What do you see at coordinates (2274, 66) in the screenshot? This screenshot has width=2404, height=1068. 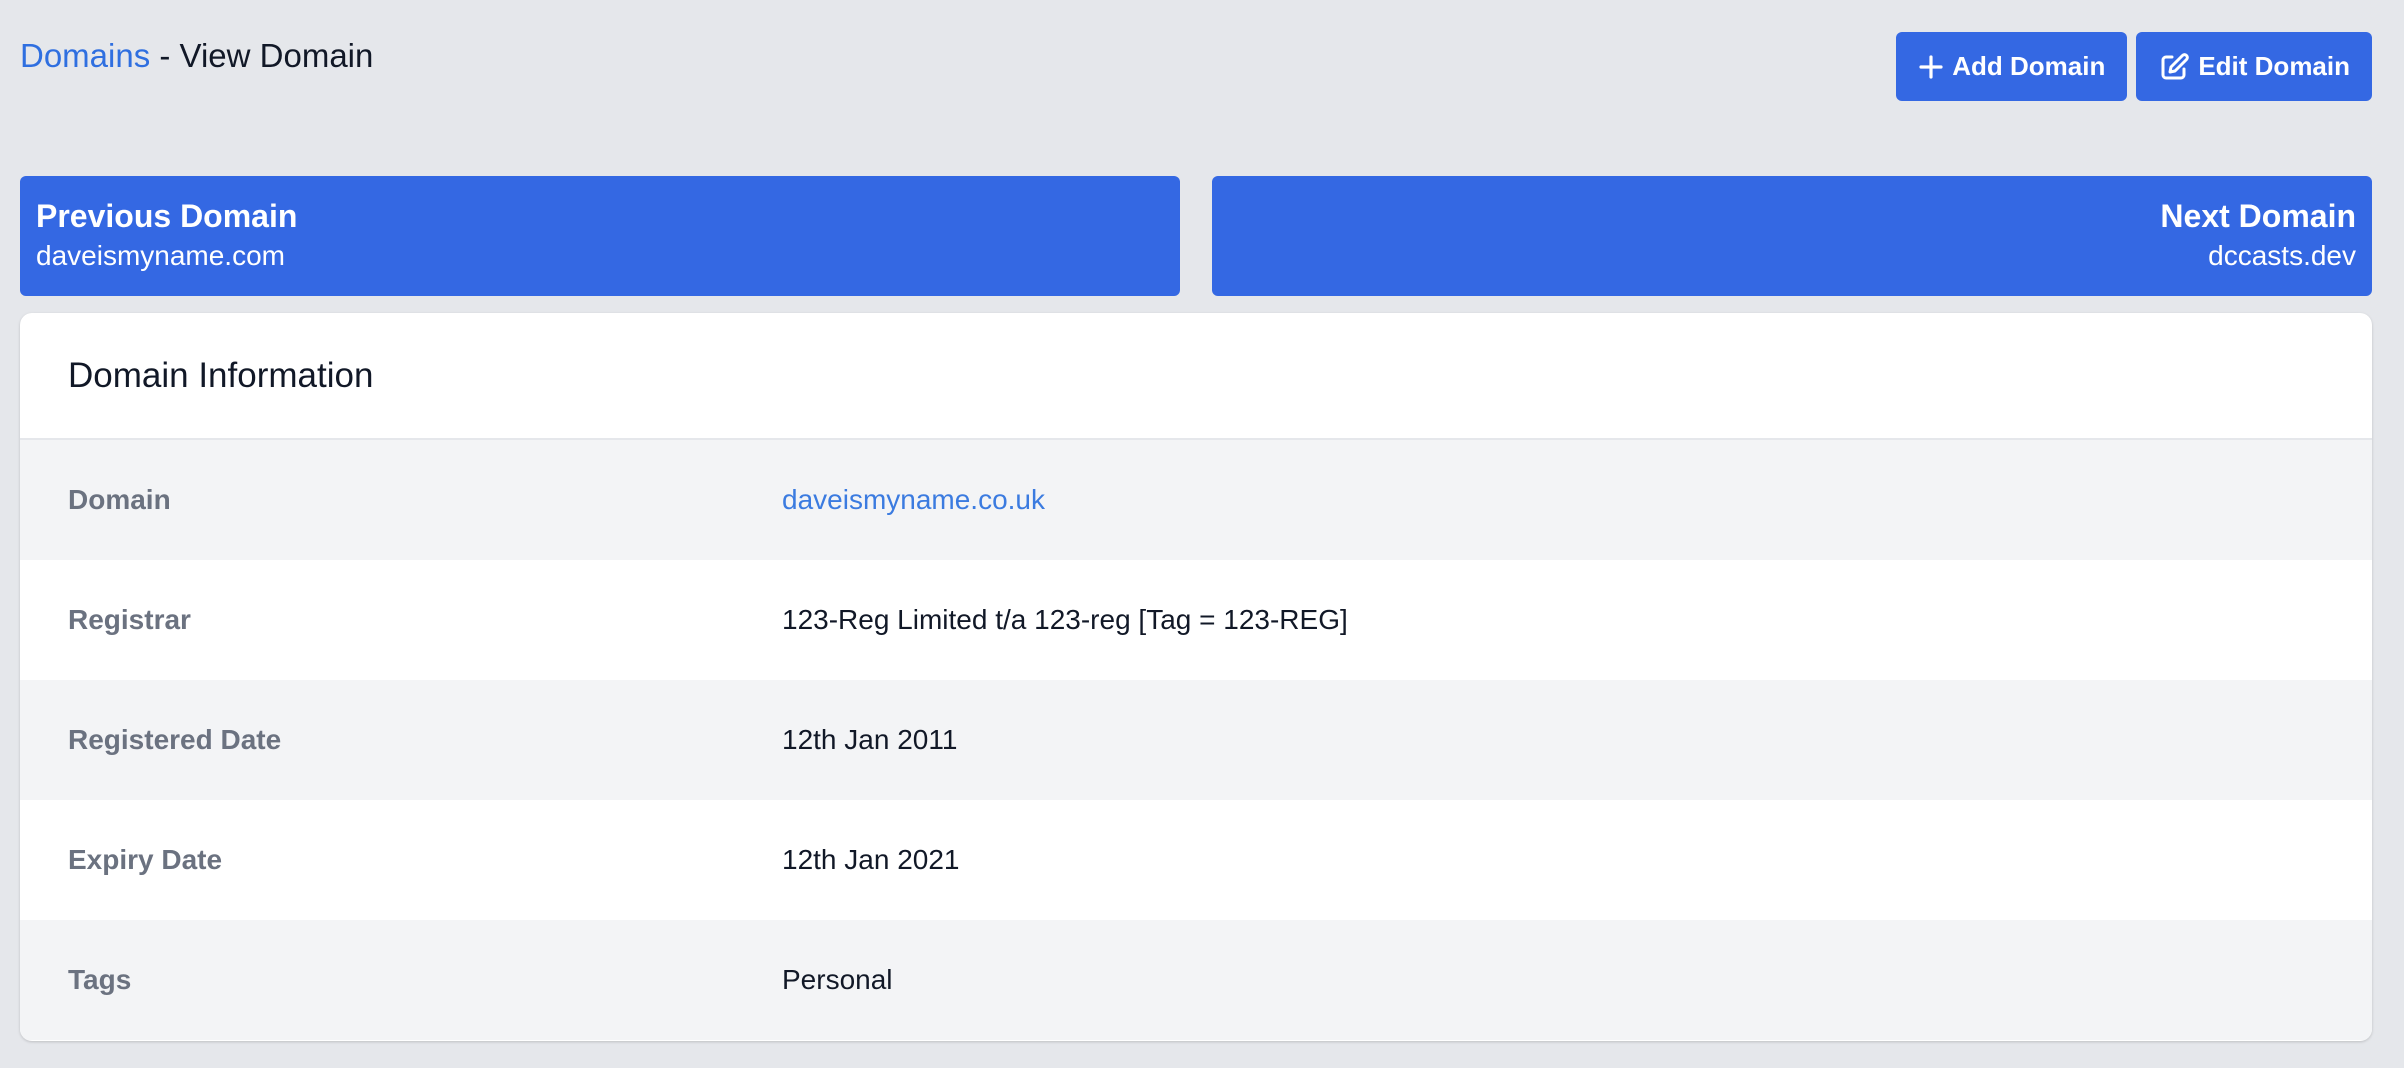 I see `edit-domain-label: Edit Domain` at bounding box center [2274, 66].